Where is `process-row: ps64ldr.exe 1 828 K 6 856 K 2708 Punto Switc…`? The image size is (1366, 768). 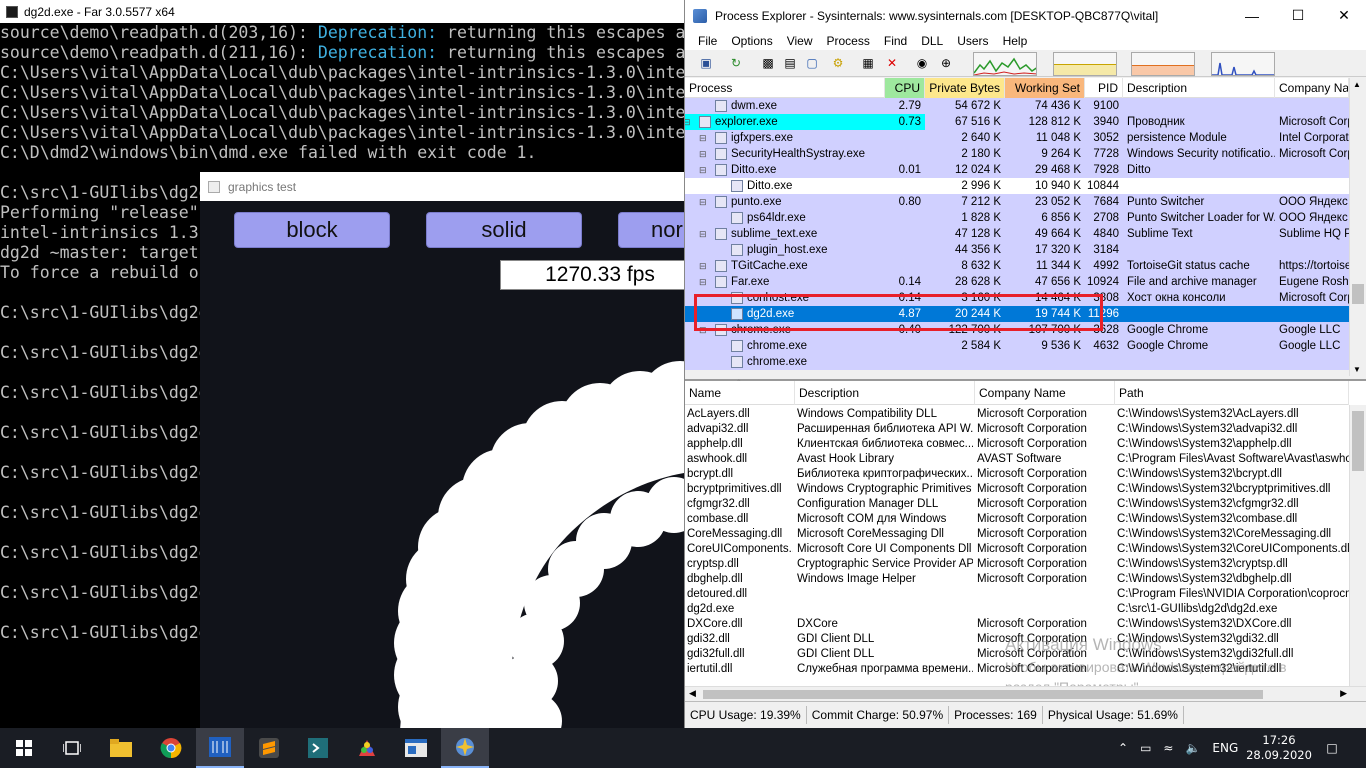 process-row: ps64ldr.exe 1 828 K 6 856 K 2708 Punto Switc… is located at coordinates (1017, 218).